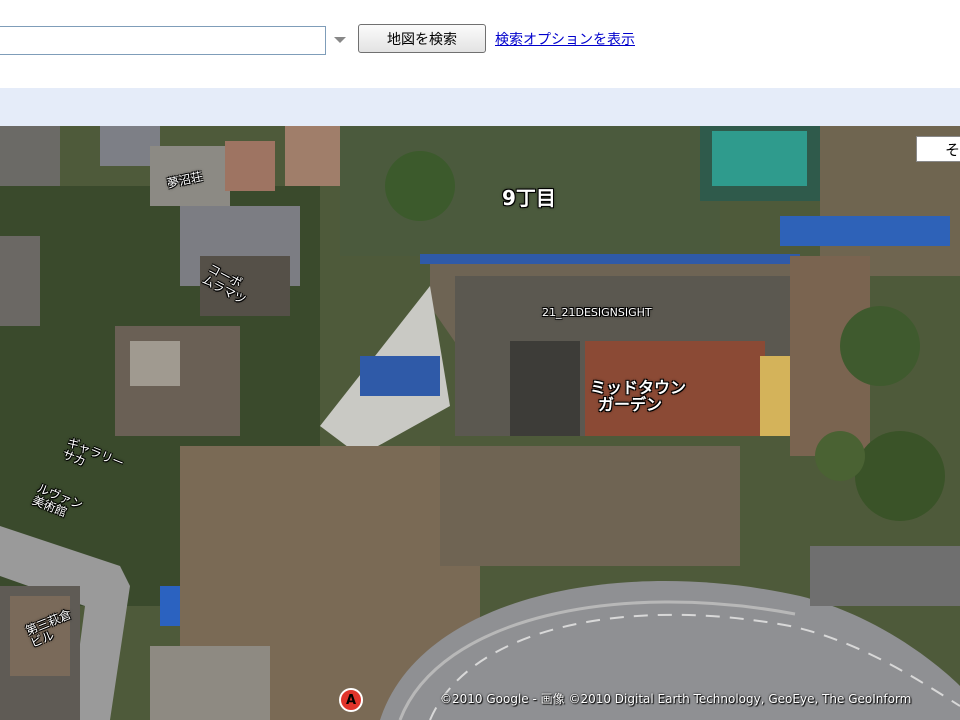  What do you see at coordinates (351, 700) in the screenshot?
I see `map-marker-a: A` at bounding box center [351, 700].